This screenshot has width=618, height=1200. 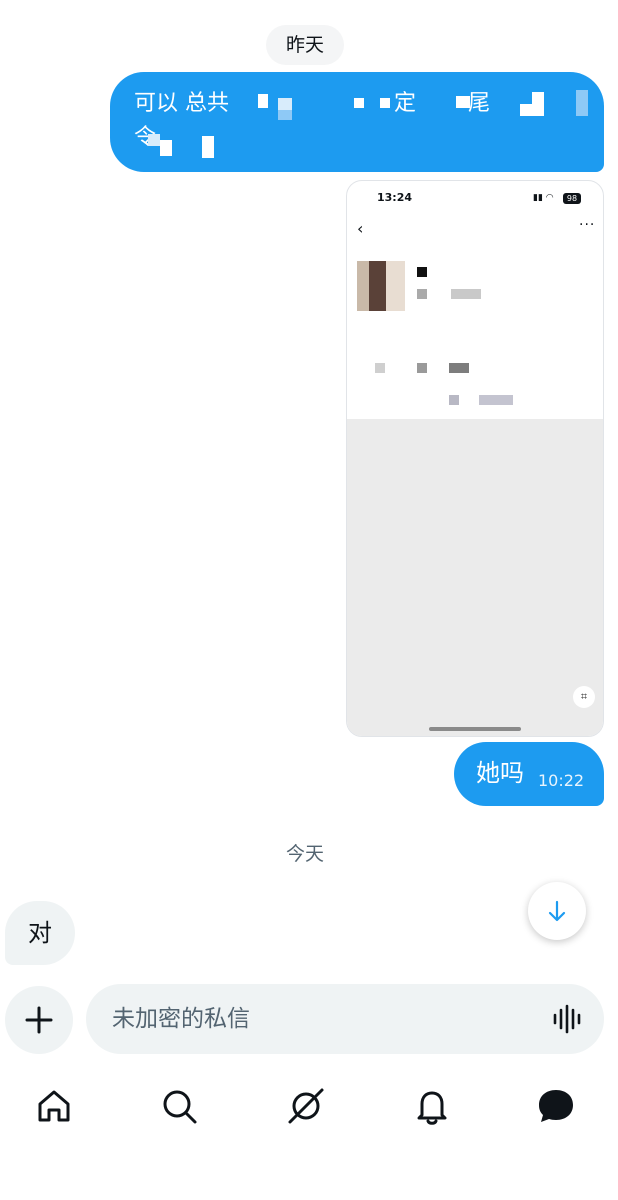 I want to click on home-icon, so click(x=54, y=1106).